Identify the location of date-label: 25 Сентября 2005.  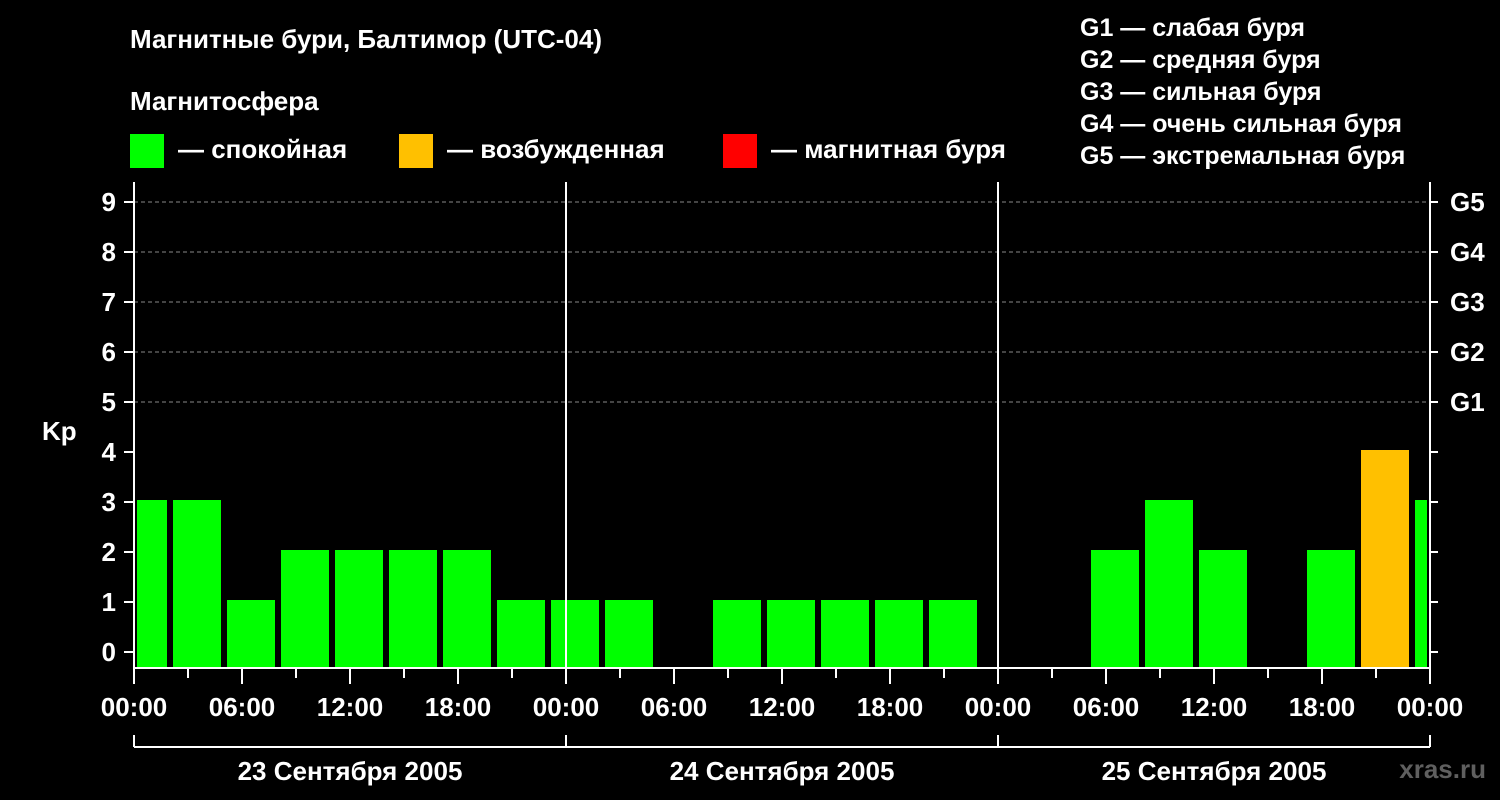
(1214, 771).